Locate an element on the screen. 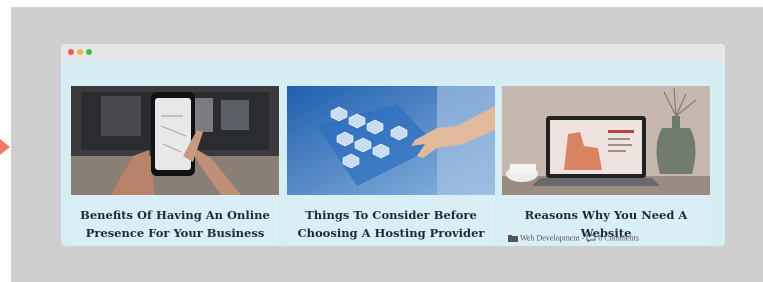  smartphone-photo-icon is located at coordinates (175, 140).